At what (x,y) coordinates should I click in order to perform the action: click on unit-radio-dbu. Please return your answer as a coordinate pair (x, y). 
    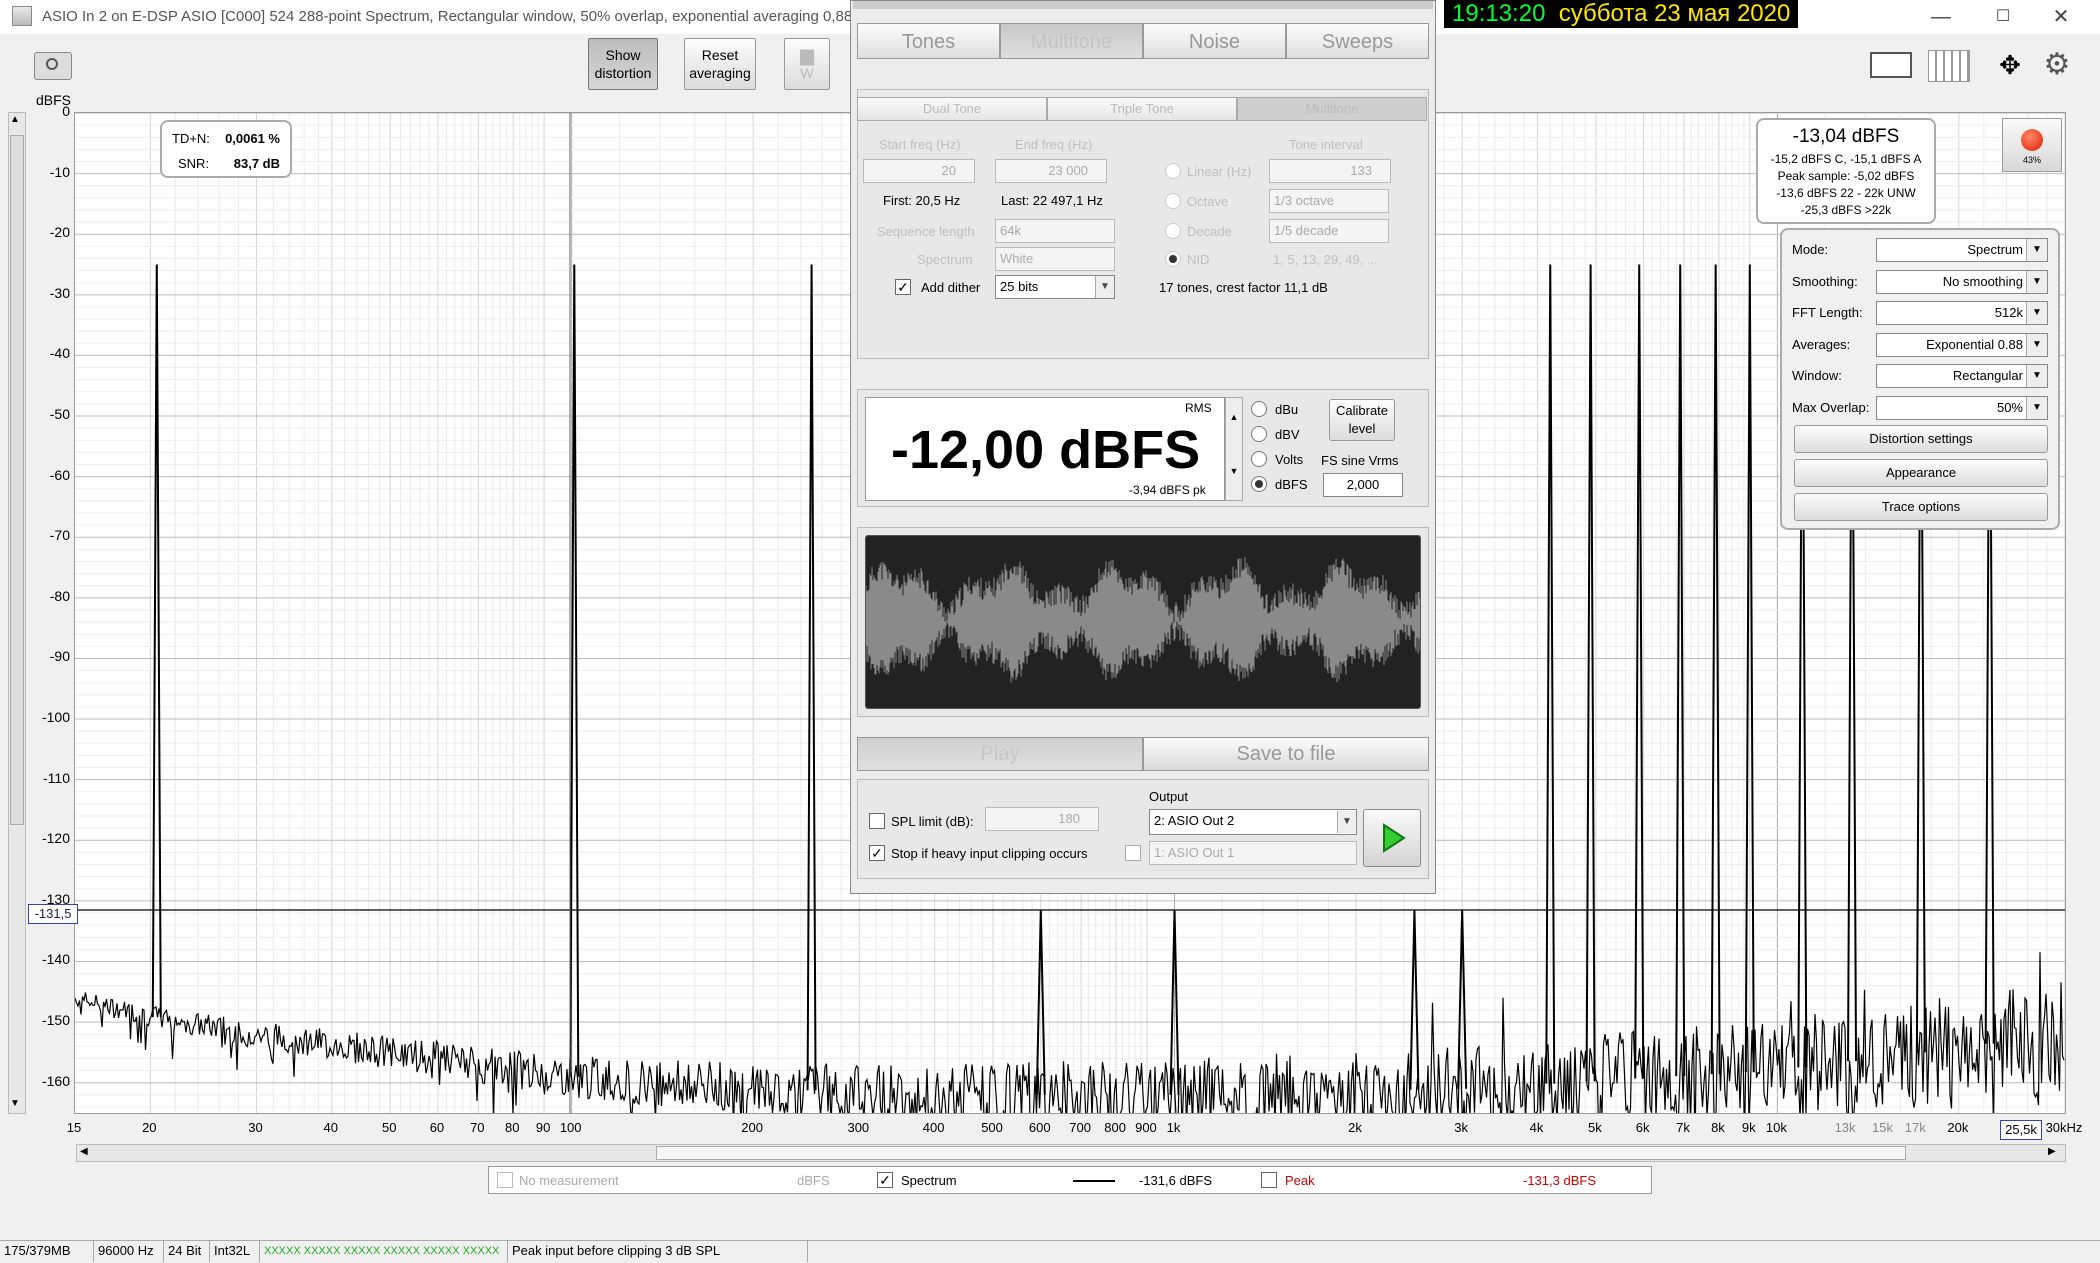
    Looking at the image, I should click on (1259, 409).